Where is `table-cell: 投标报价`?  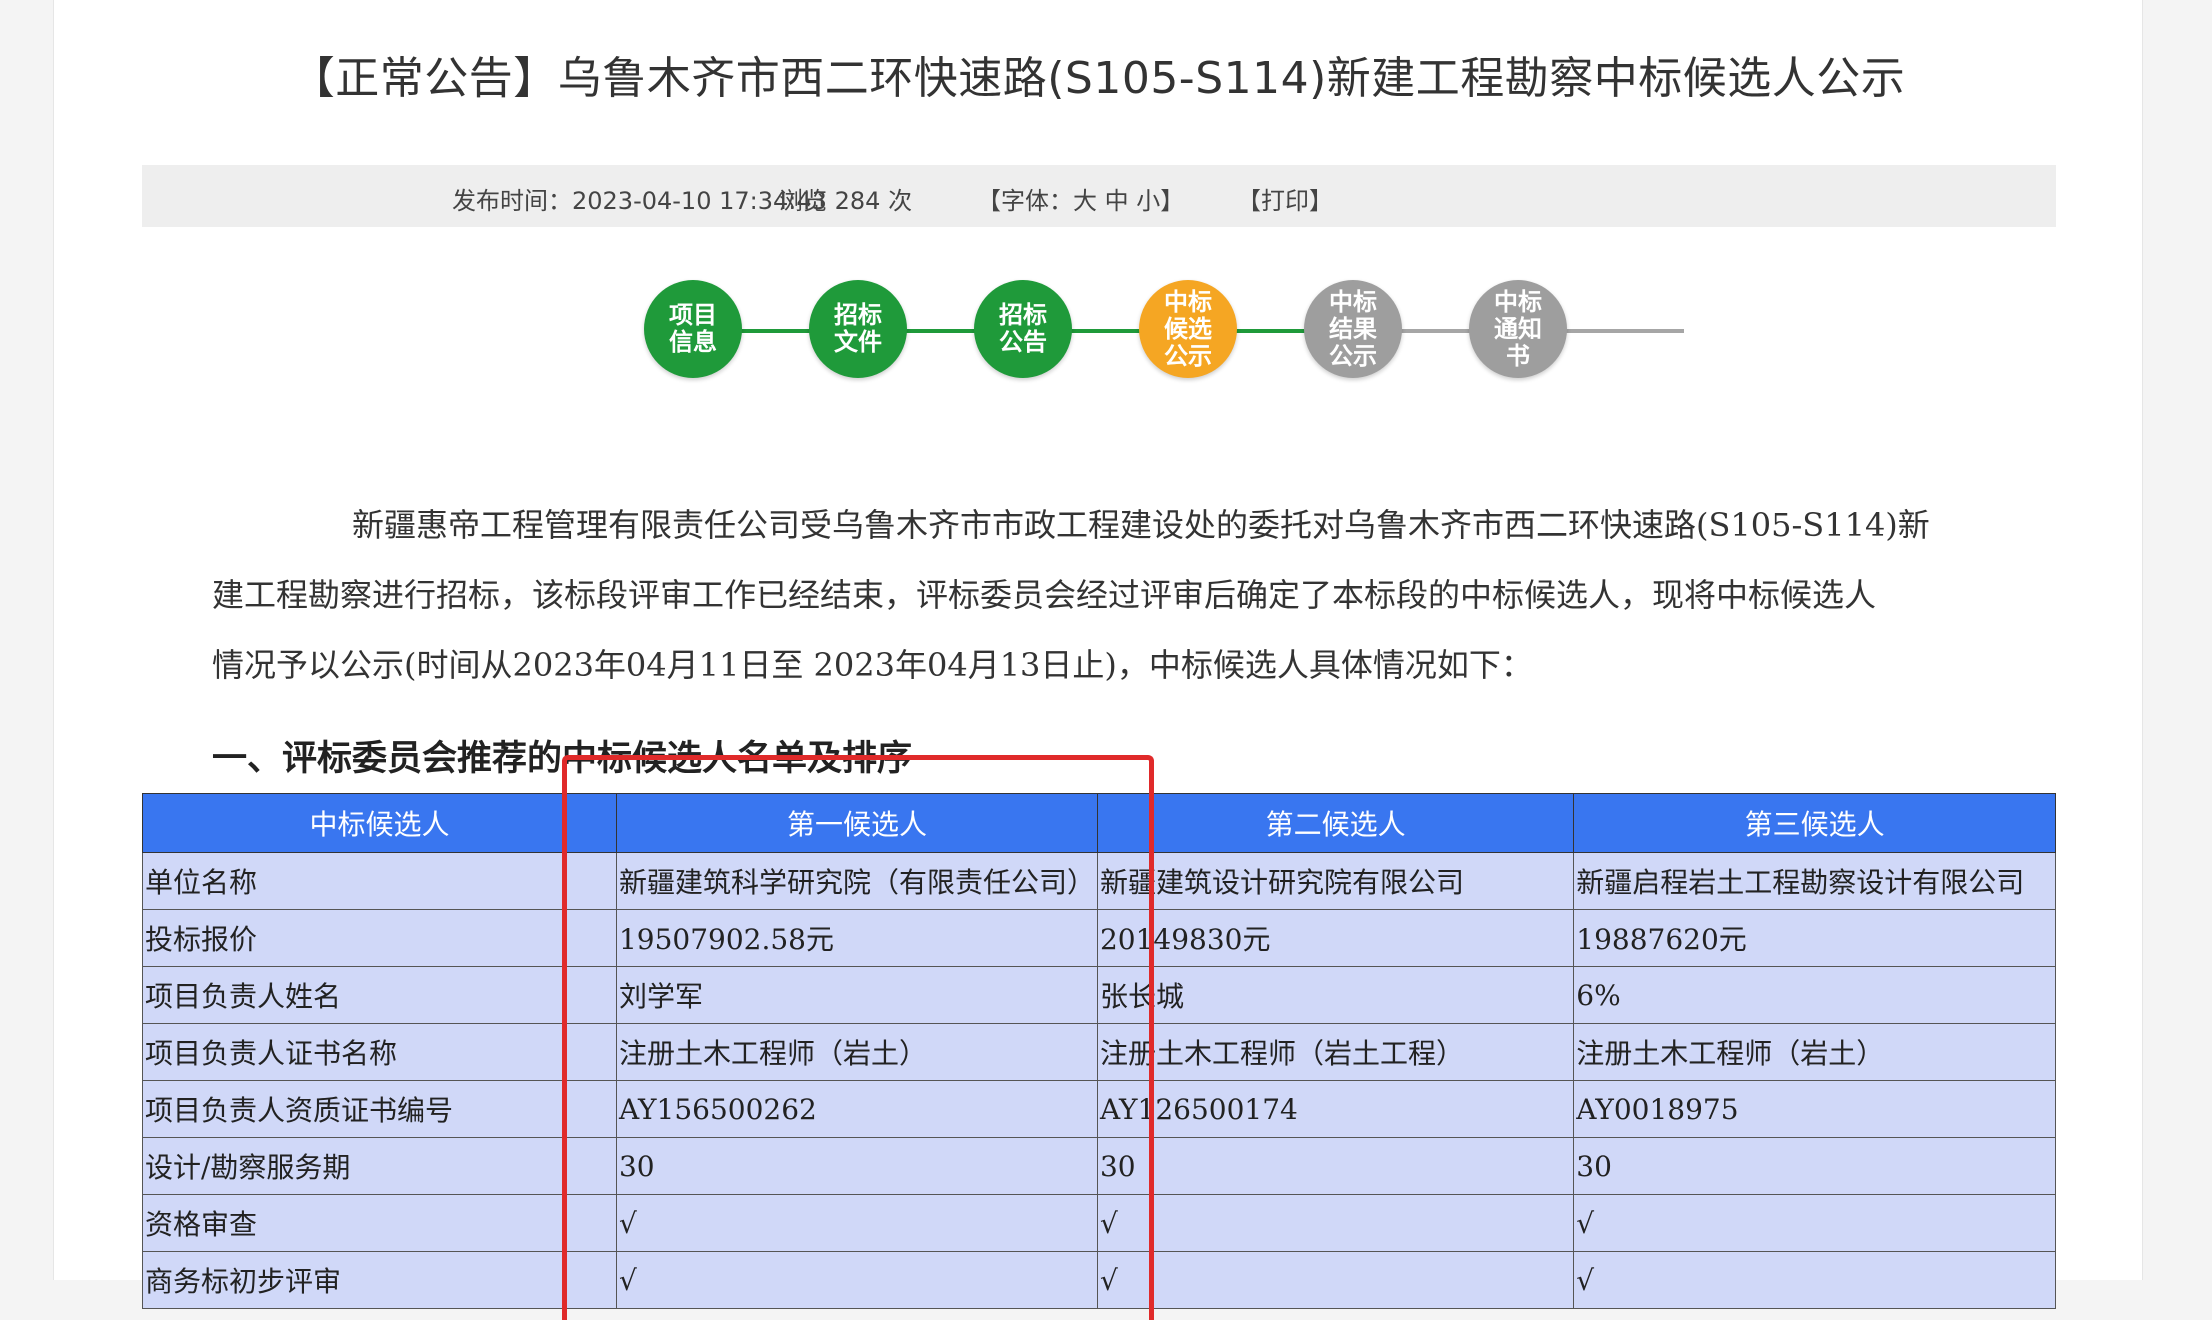
table-cell: 投标报价 is located at coordinates (379, 938).